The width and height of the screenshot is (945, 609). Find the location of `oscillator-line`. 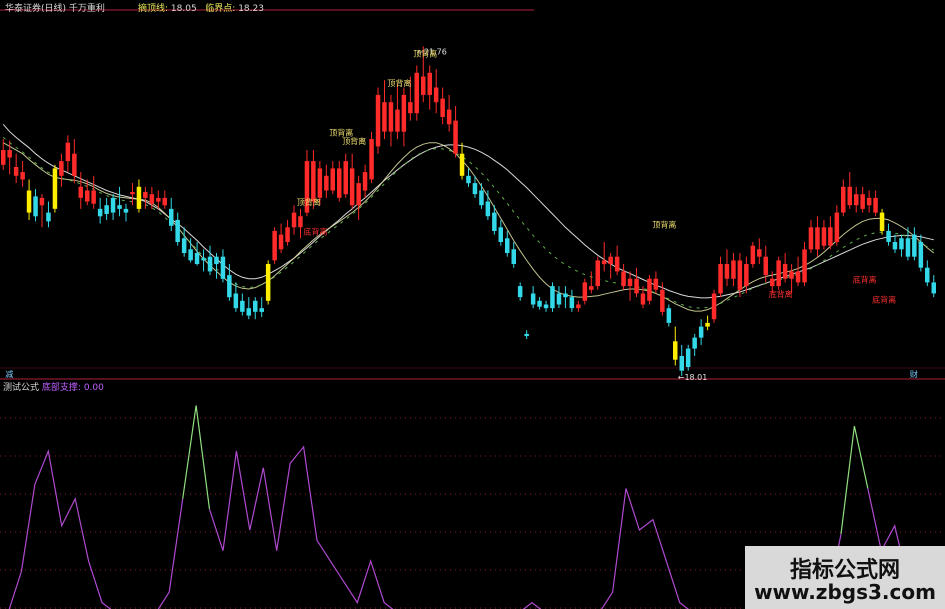

oscillator-line is located at coordinates (96, 528).